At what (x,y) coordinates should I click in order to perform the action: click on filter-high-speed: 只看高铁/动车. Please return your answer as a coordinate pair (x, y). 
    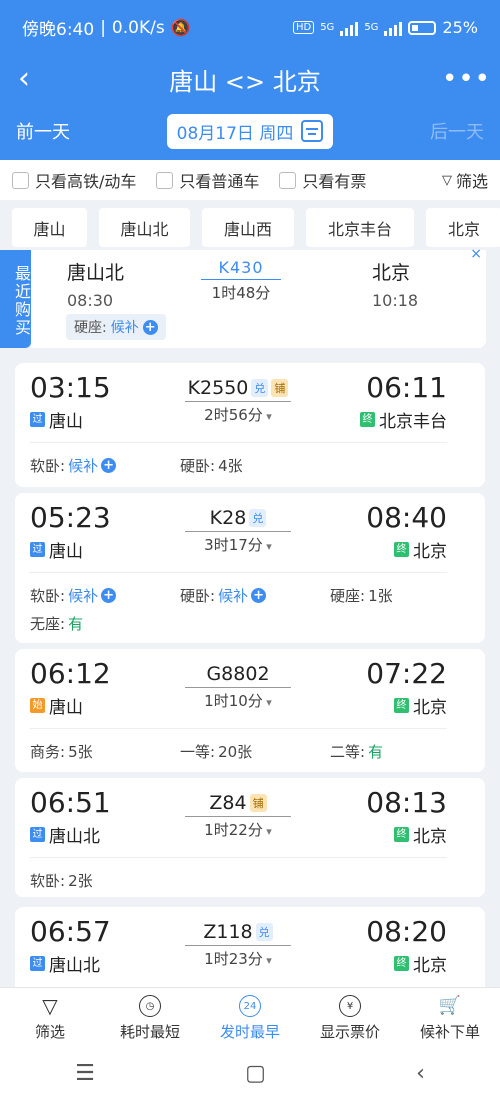
    Looking at the image, I should click on (74, 180).